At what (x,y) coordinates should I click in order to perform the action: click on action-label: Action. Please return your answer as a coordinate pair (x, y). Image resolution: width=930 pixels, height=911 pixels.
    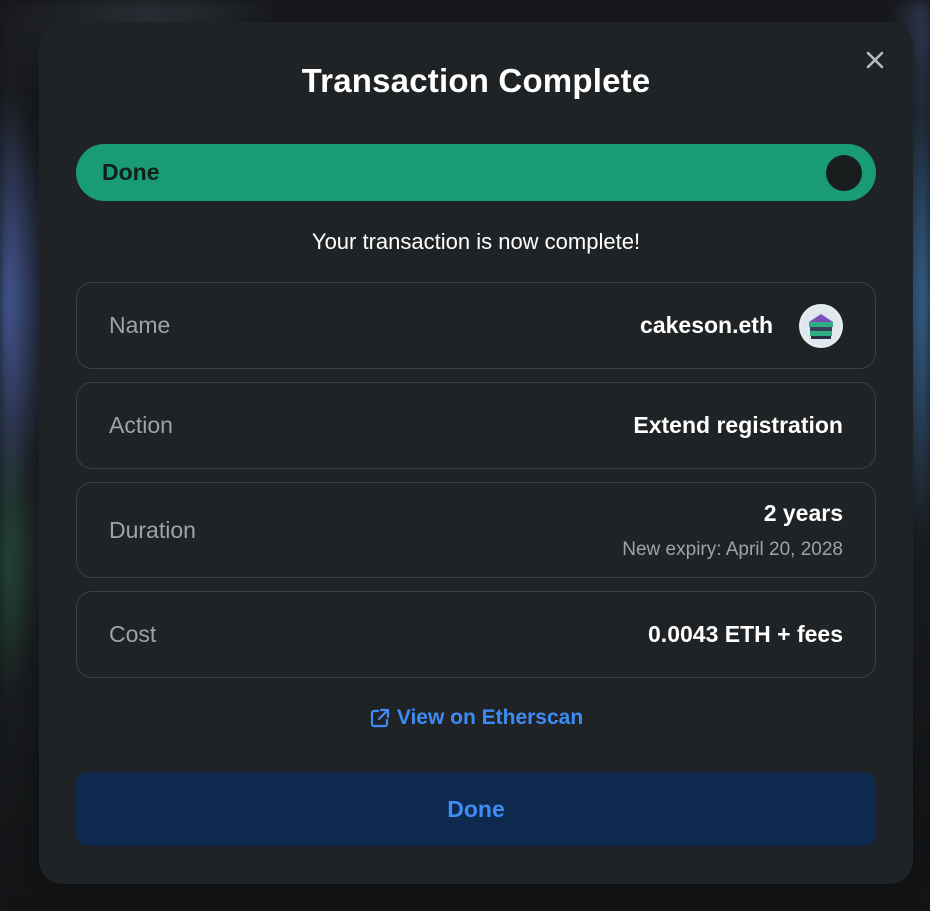
    Looking at the image, I should click on (141, 425).